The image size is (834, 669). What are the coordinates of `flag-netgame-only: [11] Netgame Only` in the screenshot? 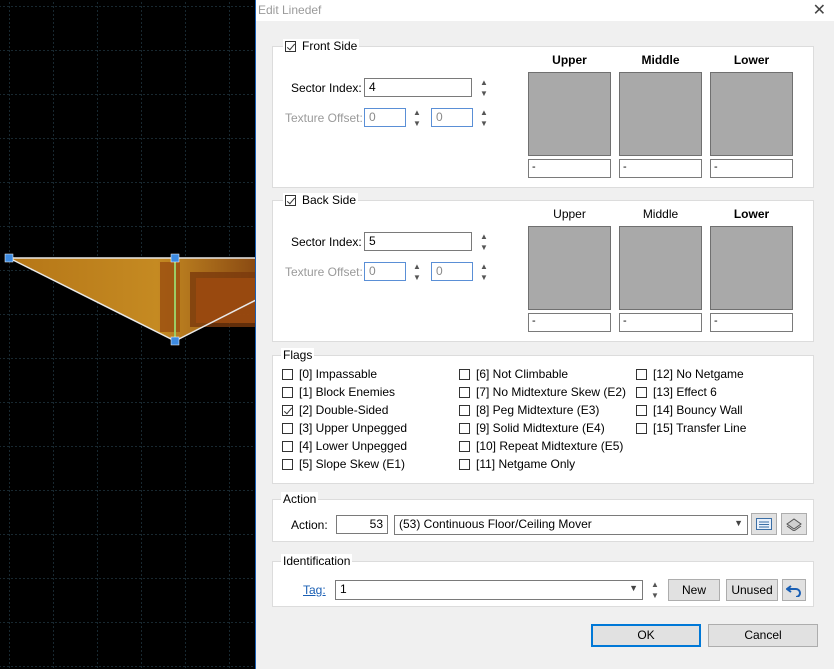 It's located at (517, 464).